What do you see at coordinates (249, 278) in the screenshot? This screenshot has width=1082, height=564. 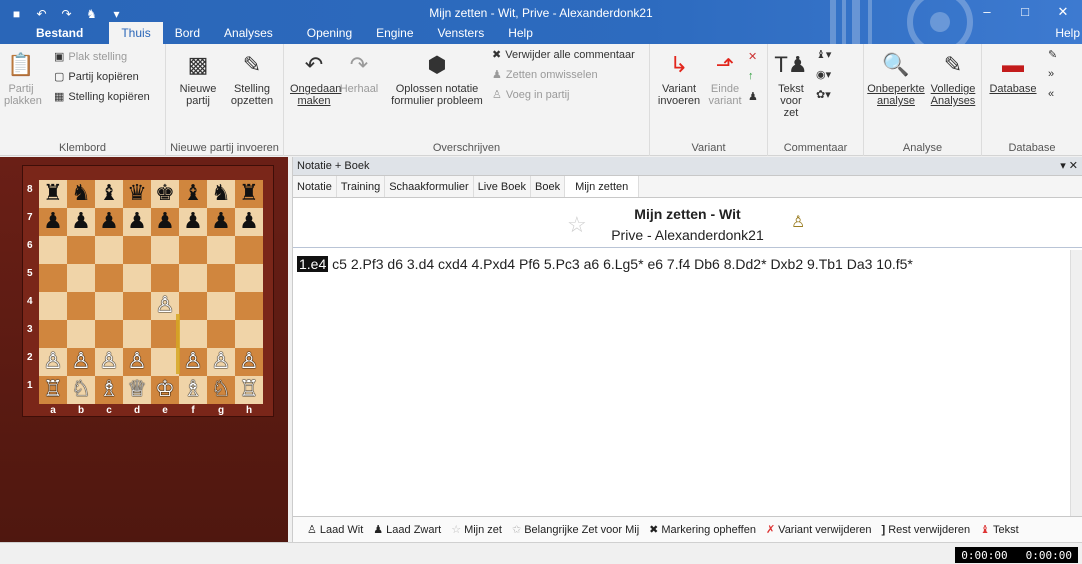 I see `board-square-h5` at bounding box center [249, 278].